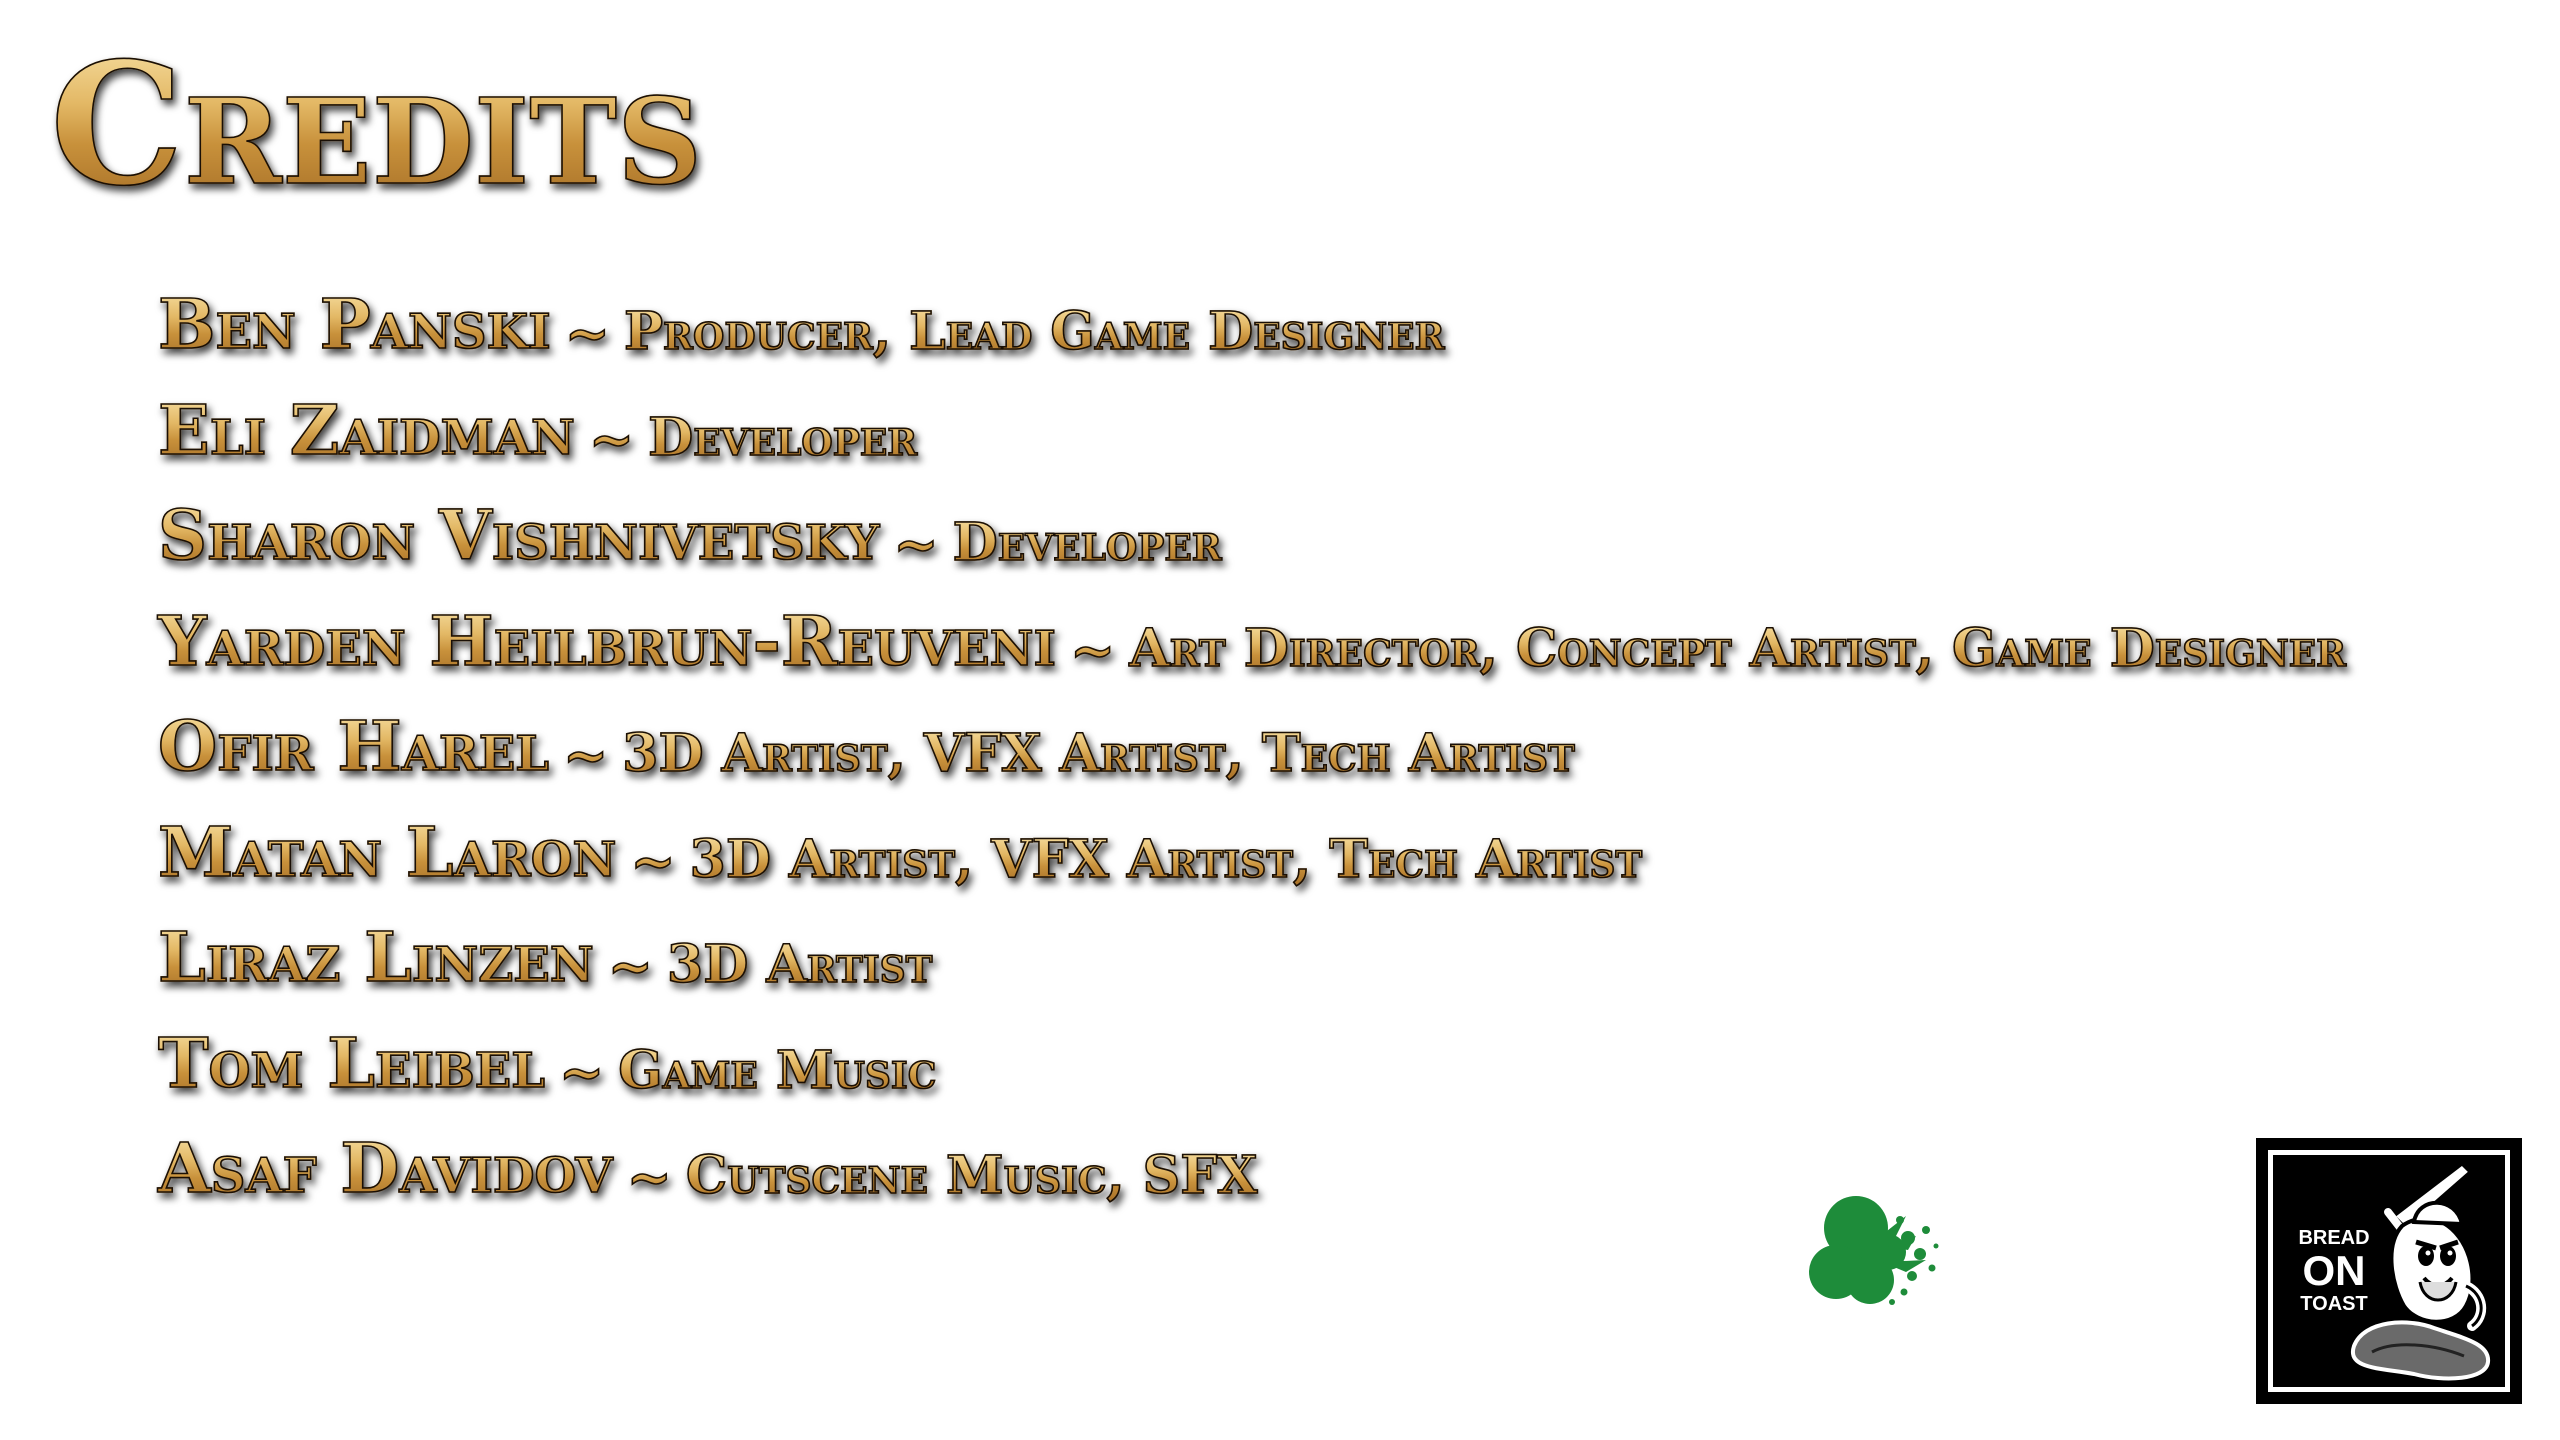 This screenshot has height=1440, width=2560. What do you see at coordinates (1251, 446) in the screenshot?
I see `credit-row: Eli Zaidman ~ Developer` at bounding box center [1251, 446].